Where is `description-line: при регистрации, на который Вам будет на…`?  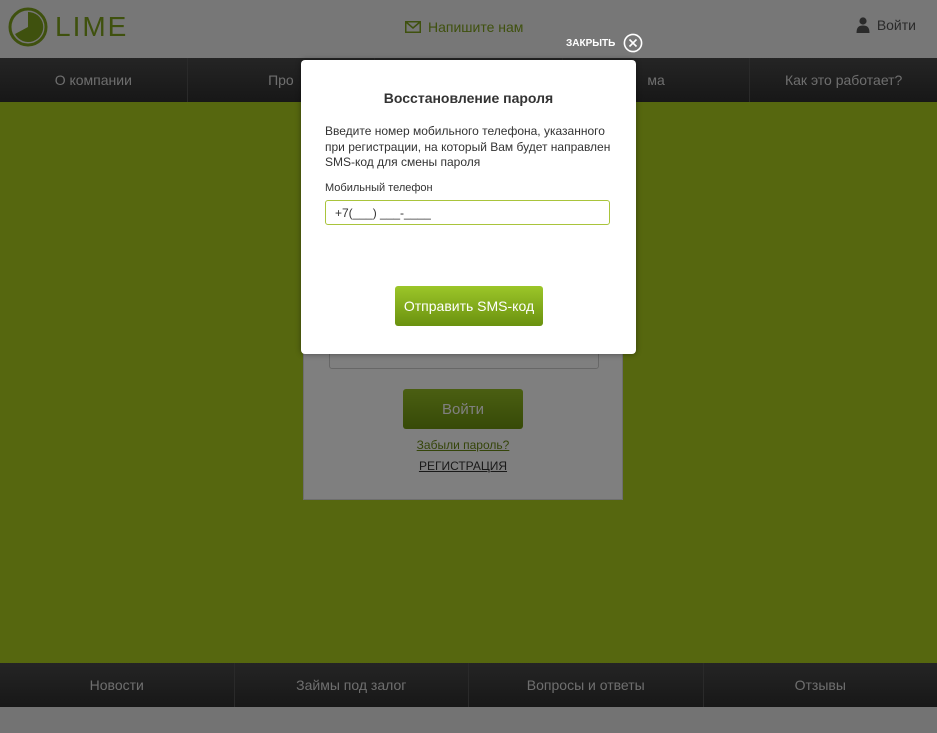
description-line: при регистрации, на который Вам будет на… is located at coordinates (468, 146).